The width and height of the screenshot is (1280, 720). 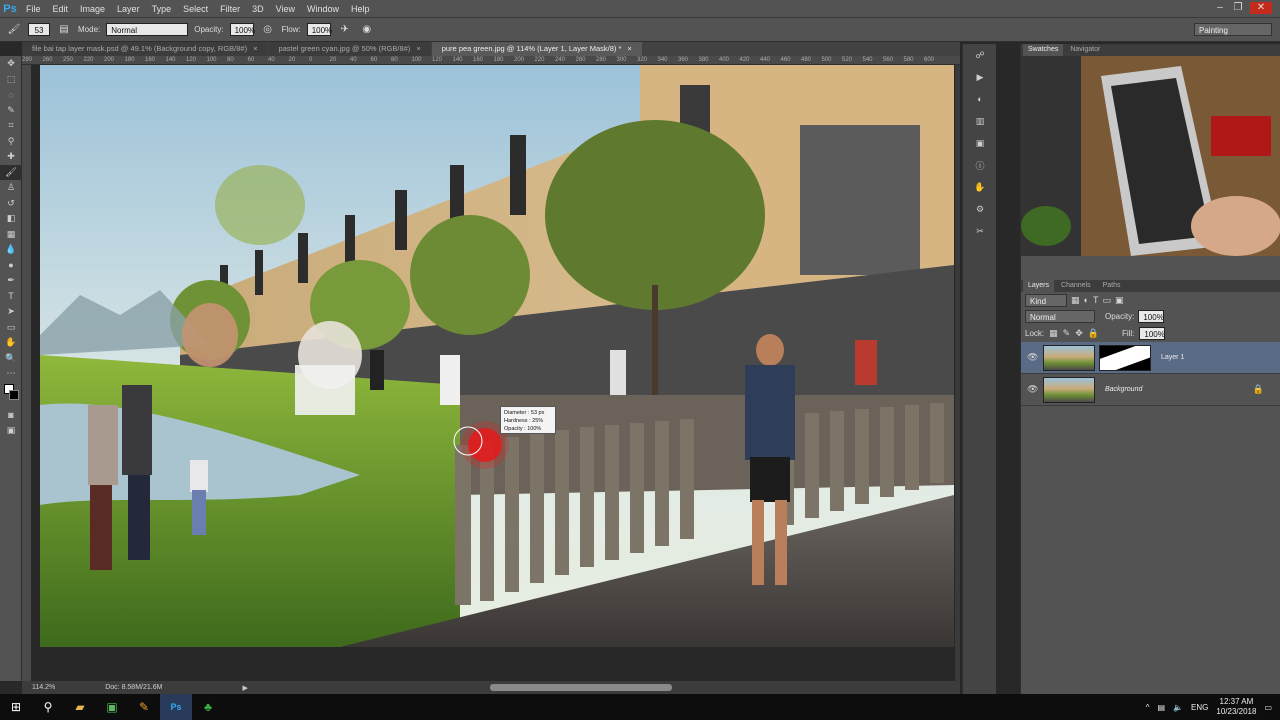 I want to click on workspace-select: Painting, so click(x=1233, y=29).